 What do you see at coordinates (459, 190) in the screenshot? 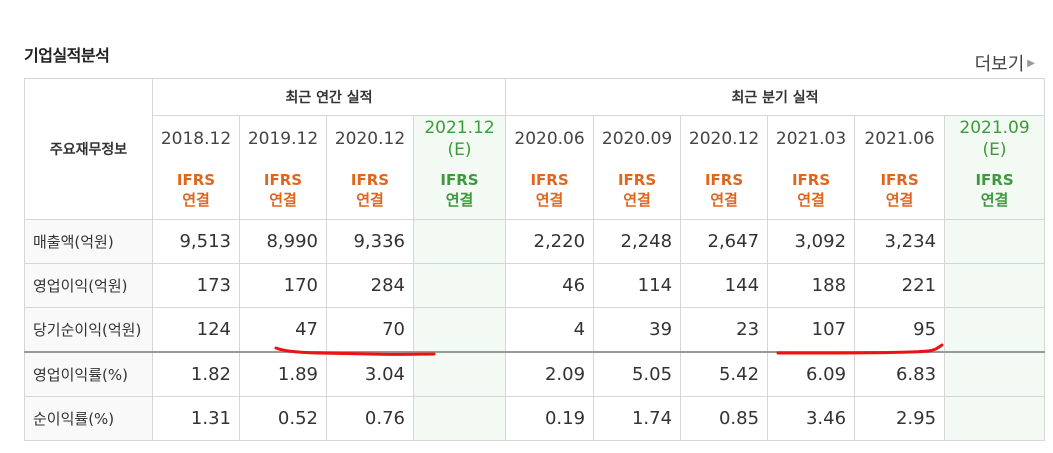
I see `annual-basis-3: IFRS 연결` at bounding box center [459, 190].